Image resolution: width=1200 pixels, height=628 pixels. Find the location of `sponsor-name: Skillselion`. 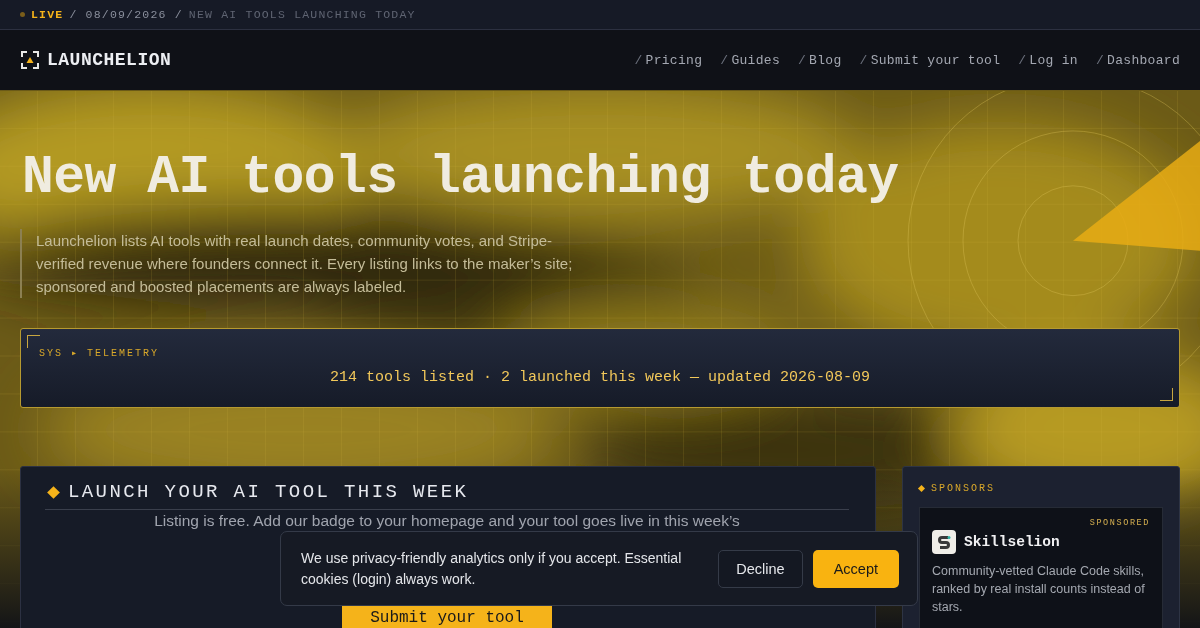

sponsor-name: Skillselion is located at coordinates (1012, 542).